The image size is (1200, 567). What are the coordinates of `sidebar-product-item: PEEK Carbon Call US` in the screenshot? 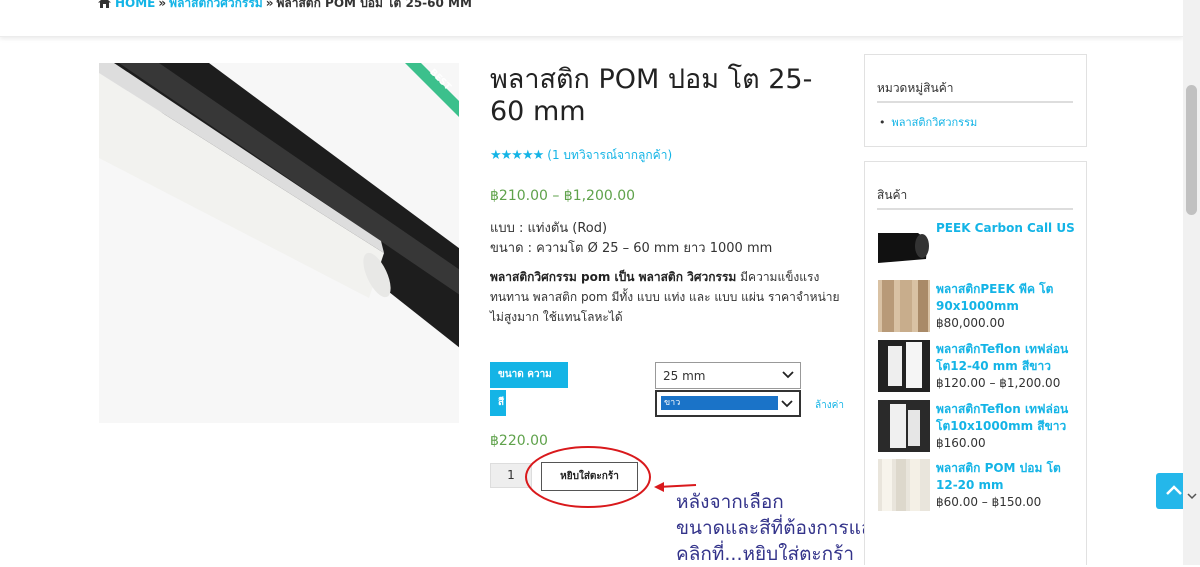 It's located at (978, 247).